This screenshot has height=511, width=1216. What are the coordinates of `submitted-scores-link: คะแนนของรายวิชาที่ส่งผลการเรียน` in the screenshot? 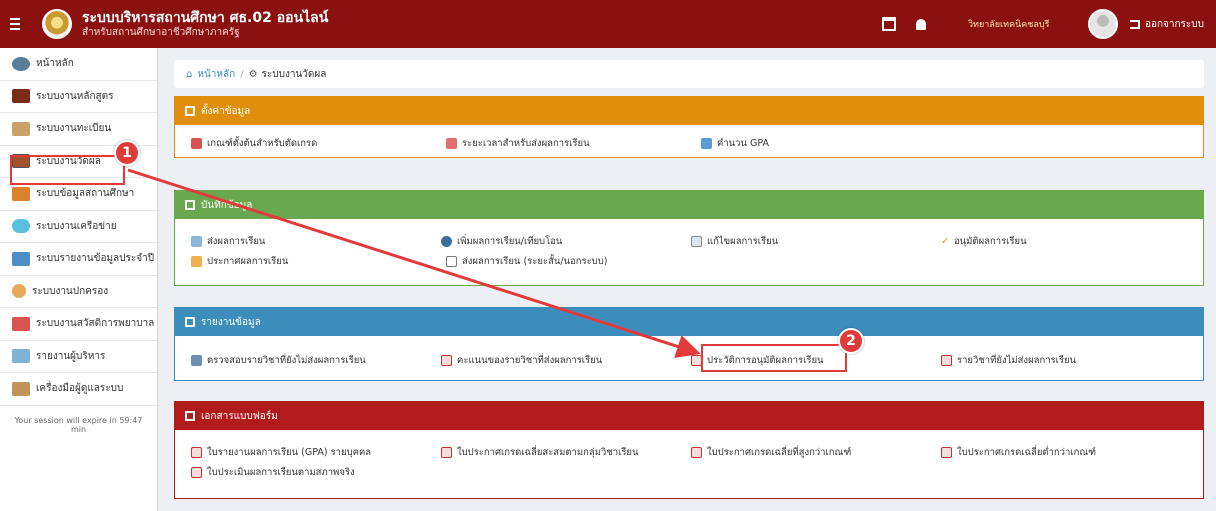 It's located at (566, 360).